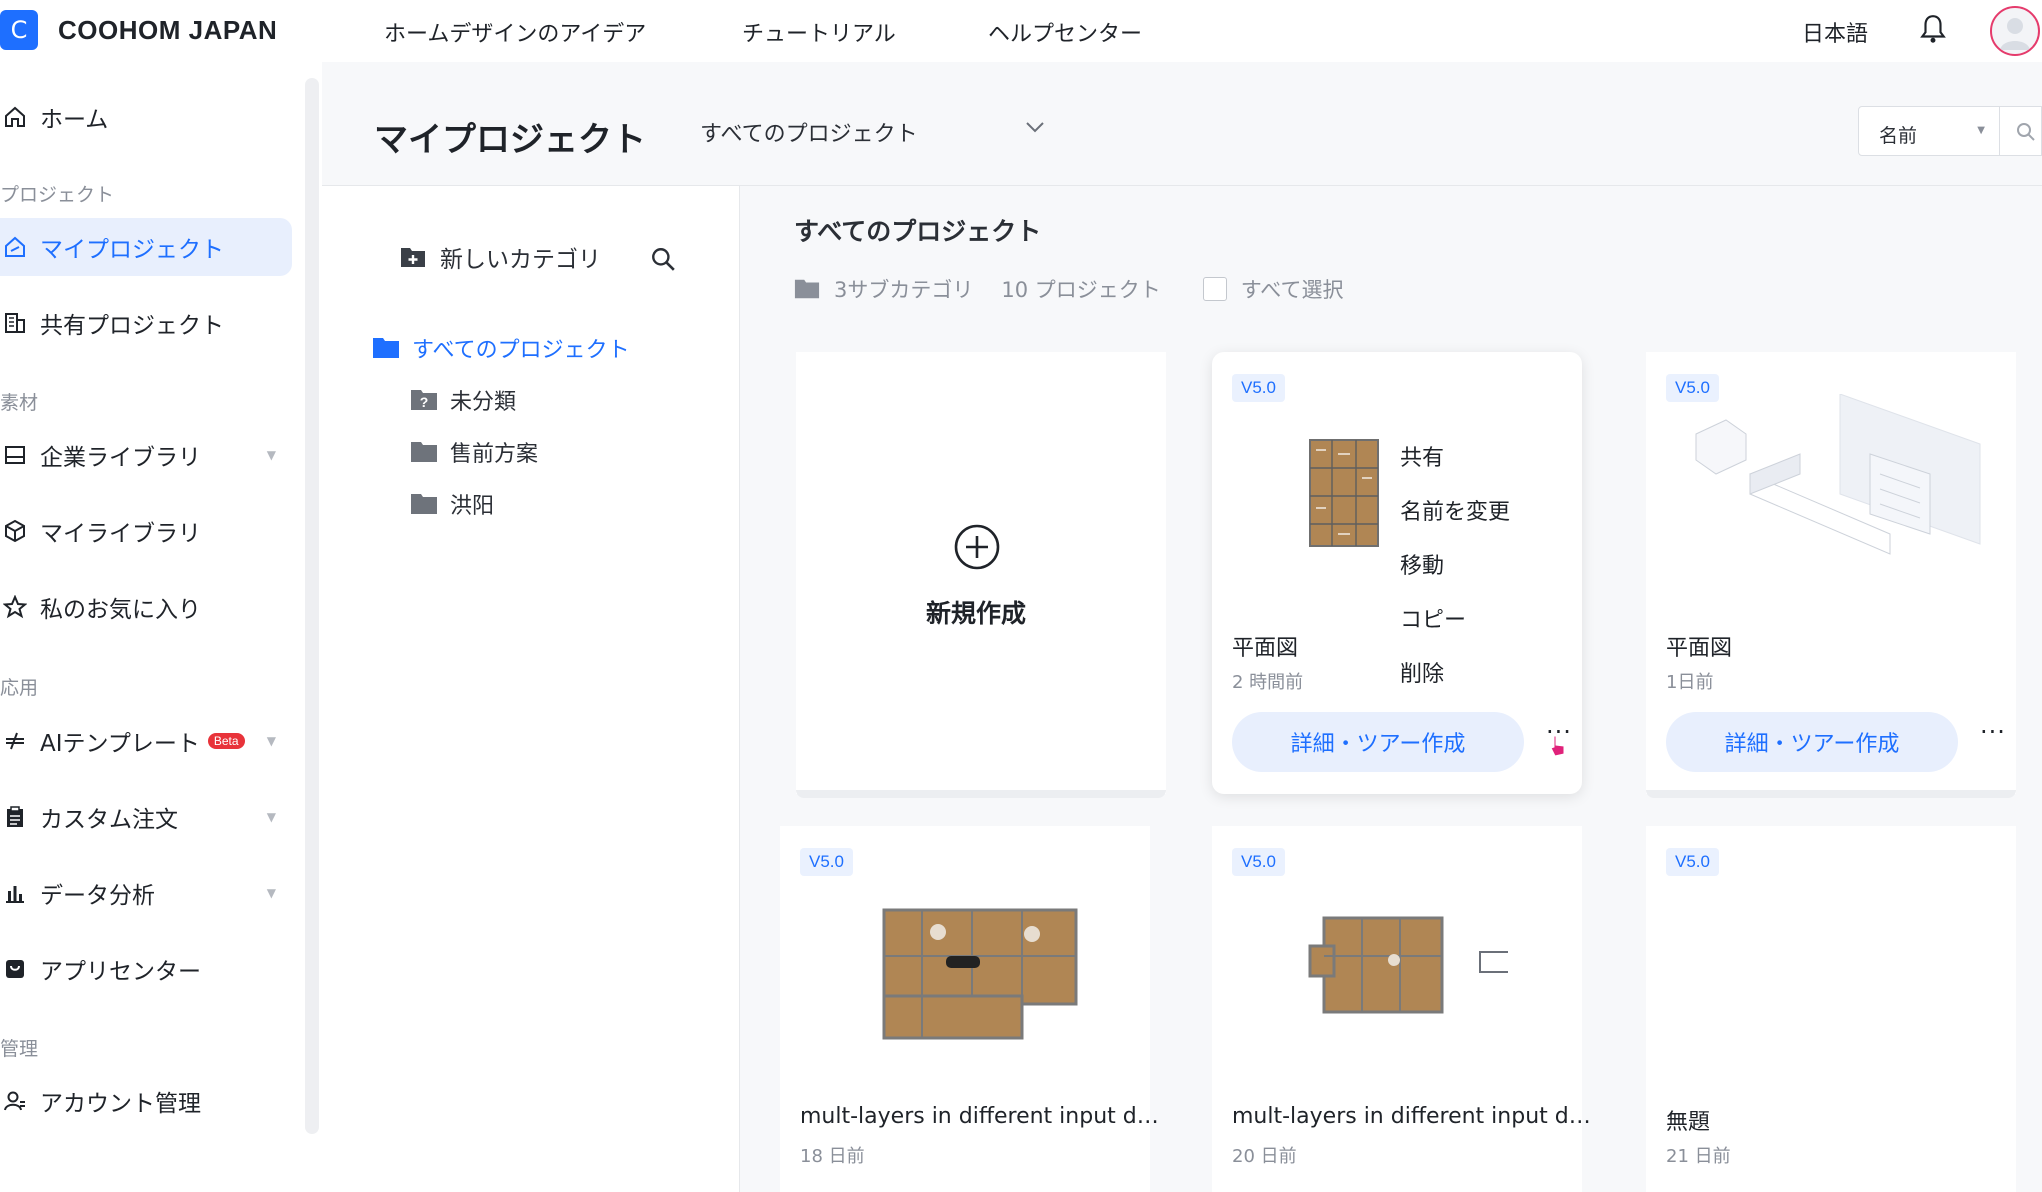  I want to click on sort-select: 名前 ▼, so click(1929, 131).